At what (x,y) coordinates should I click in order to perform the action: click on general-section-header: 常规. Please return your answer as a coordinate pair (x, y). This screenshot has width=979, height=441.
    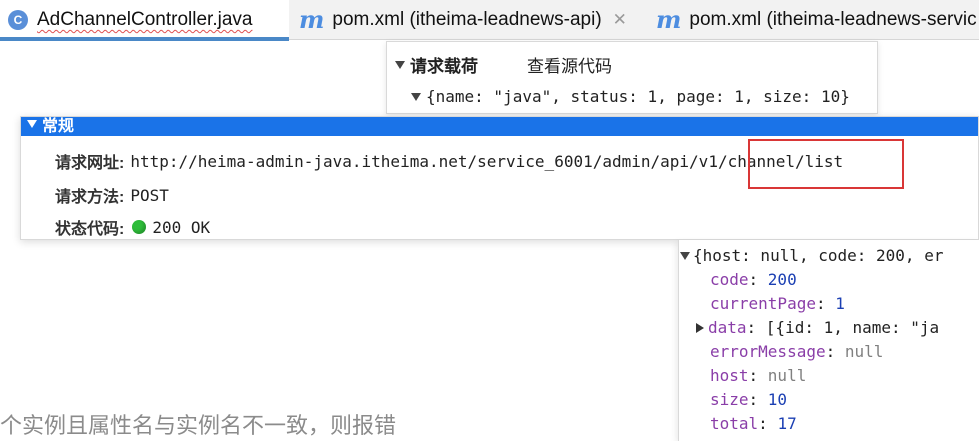
    Looking at the image, I should click on (499, 126).